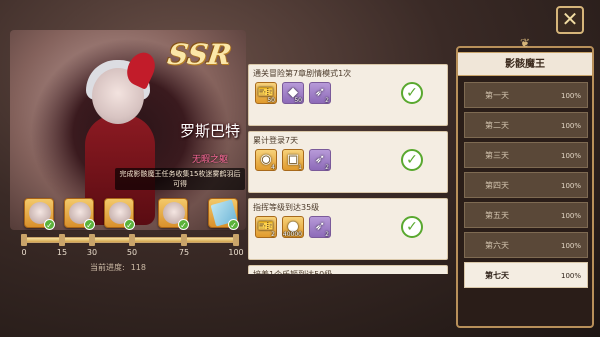 The width and height of the screenshot is (600, 337). I want to click on day-tab-label: 第三天, so click(497, 155).